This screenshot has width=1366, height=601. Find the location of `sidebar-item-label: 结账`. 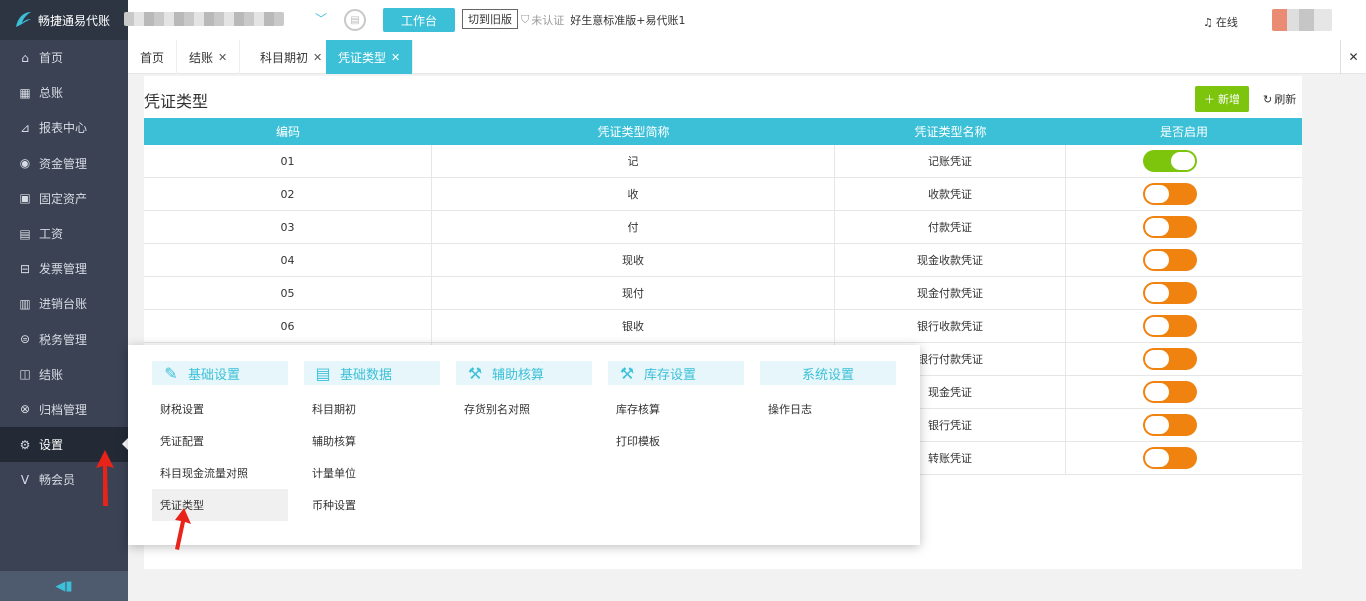

sidebar-item-label: 结账 is located at coordinates (51, 374).